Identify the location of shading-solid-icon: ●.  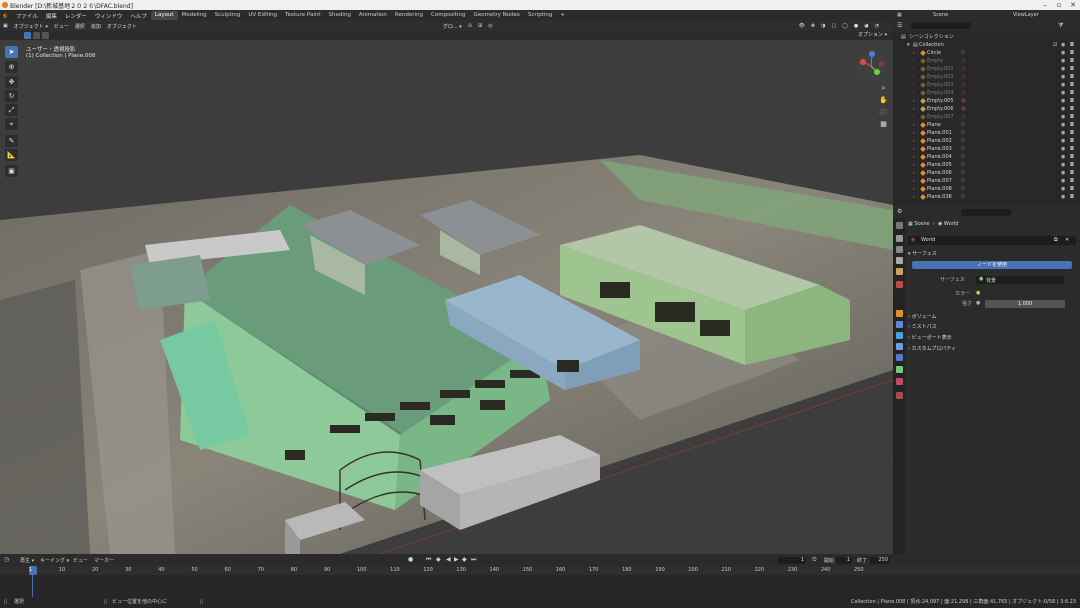
(856, 26).